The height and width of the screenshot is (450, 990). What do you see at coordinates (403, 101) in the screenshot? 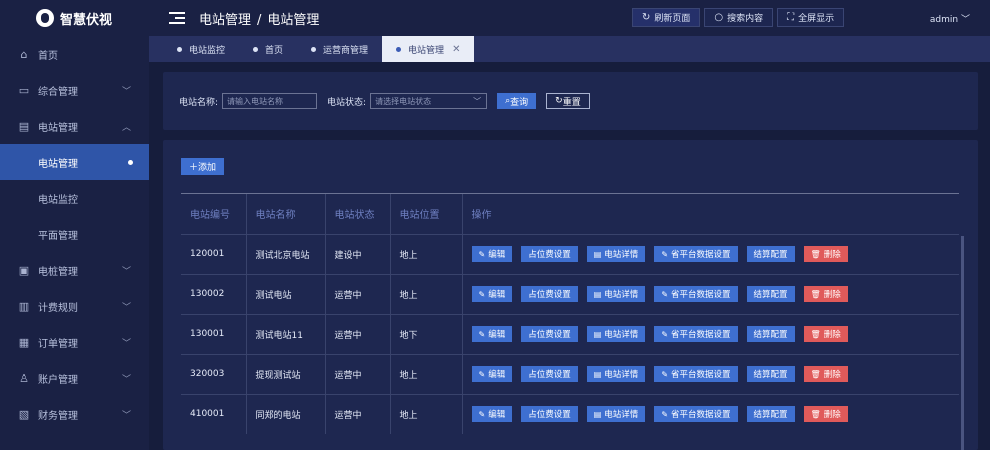
I see `select-placeholder: 请选择电站状态` at bounding box center [403, 101].